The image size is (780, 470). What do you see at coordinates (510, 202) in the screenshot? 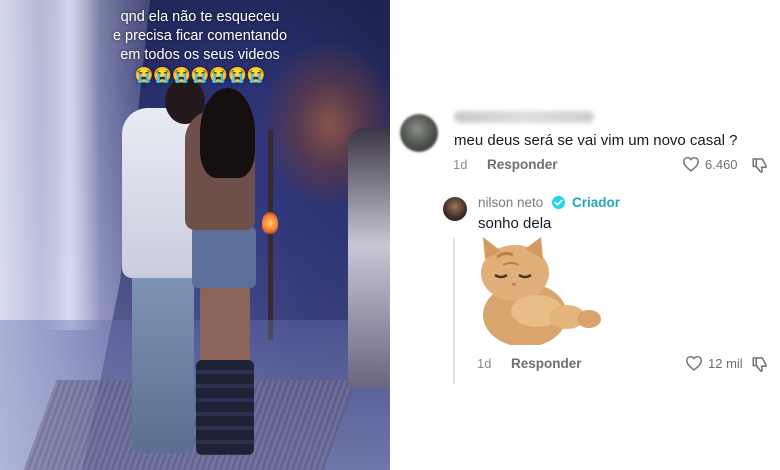
I see `creator-username: nilson neto` at bounding box center [510, 202].